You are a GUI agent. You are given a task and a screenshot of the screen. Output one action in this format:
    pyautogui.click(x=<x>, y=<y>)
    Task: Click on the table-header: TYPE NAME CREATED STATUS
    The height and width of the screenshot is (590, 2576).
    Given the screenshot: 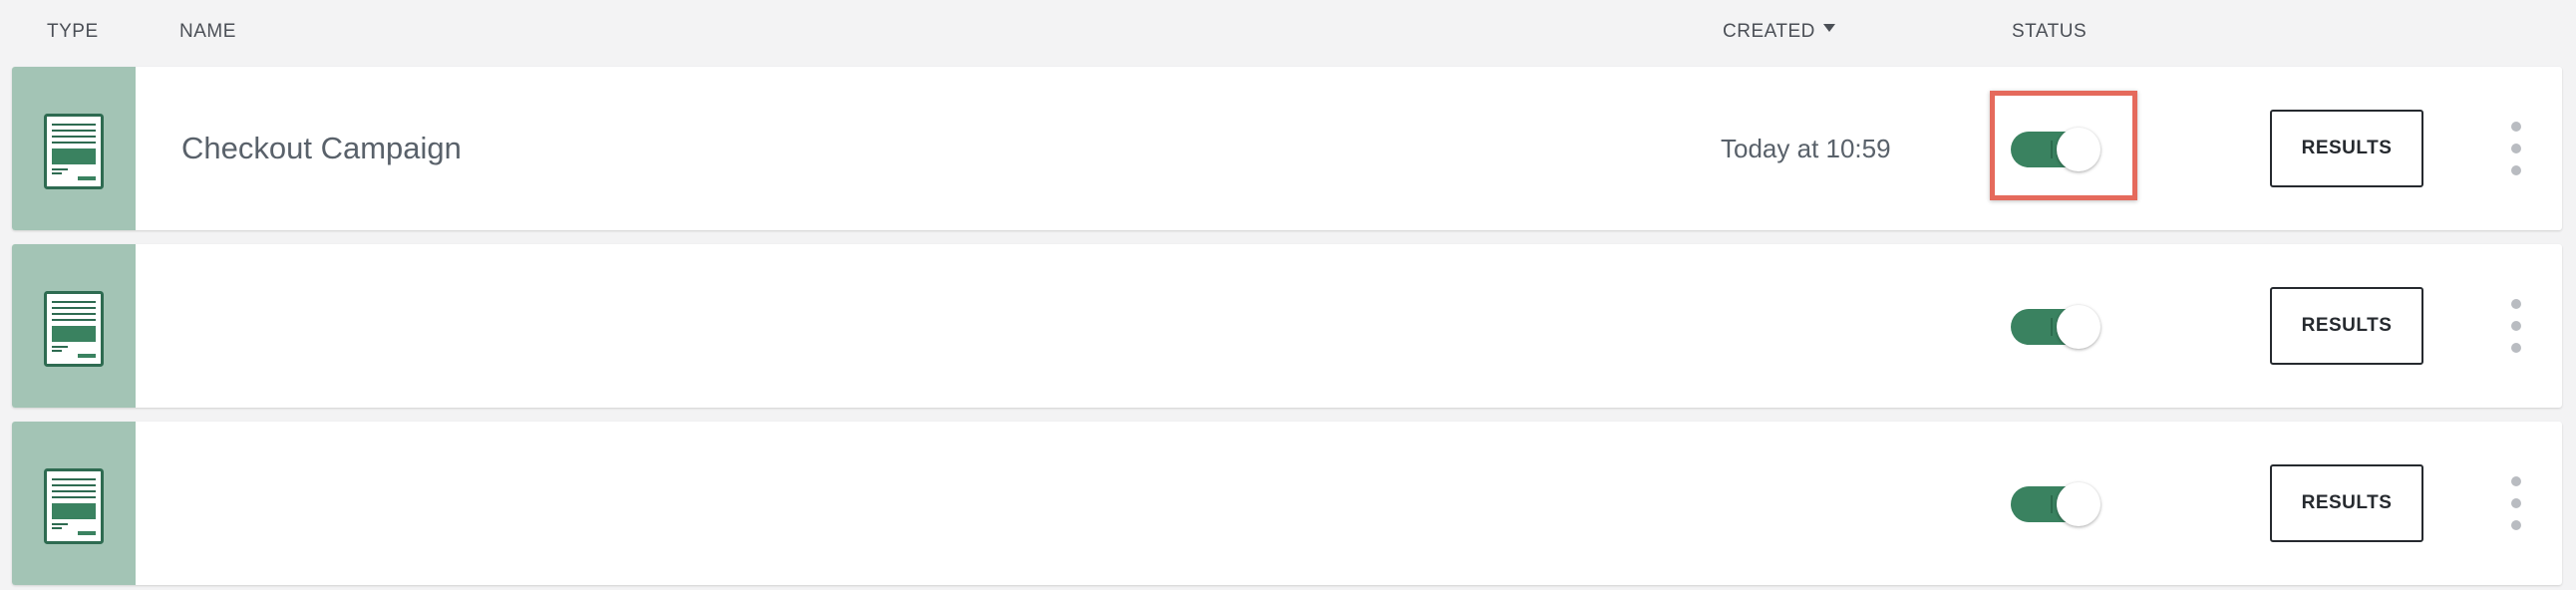 What is the action you would take?
    pyautogui.click(x=1288, y=33)
    